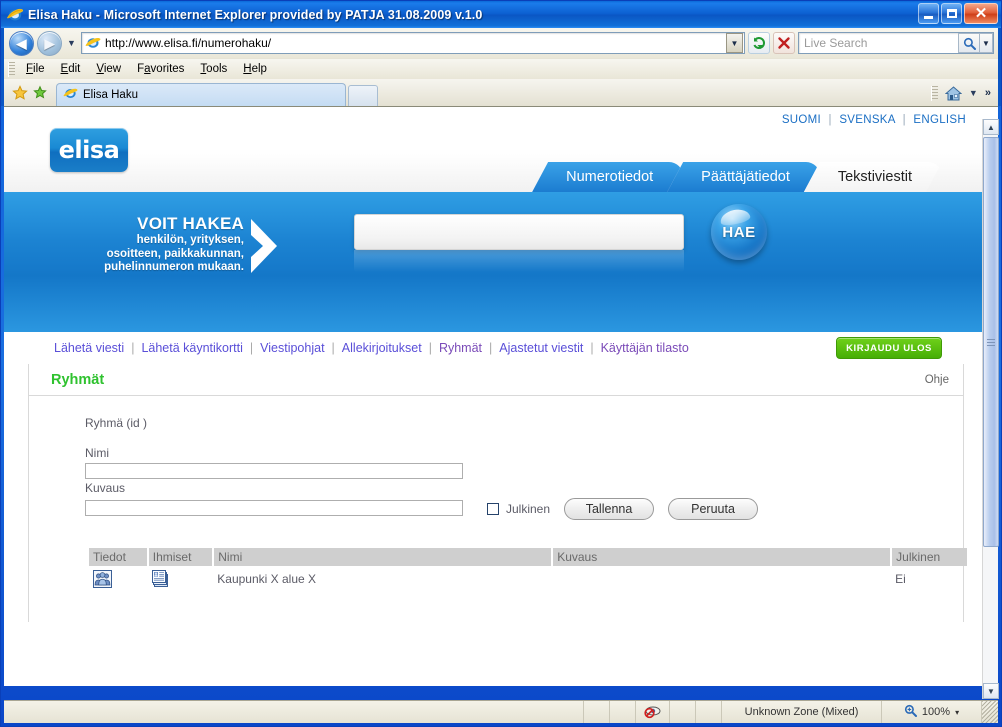 This screenshot has height=727, width=1002. What do you see at coordinates (645, 348) in the screenshot?
I see `nav-link-kayttajan-tilasto: Käyttäjän tilasto` at bounding box center [645, 348].